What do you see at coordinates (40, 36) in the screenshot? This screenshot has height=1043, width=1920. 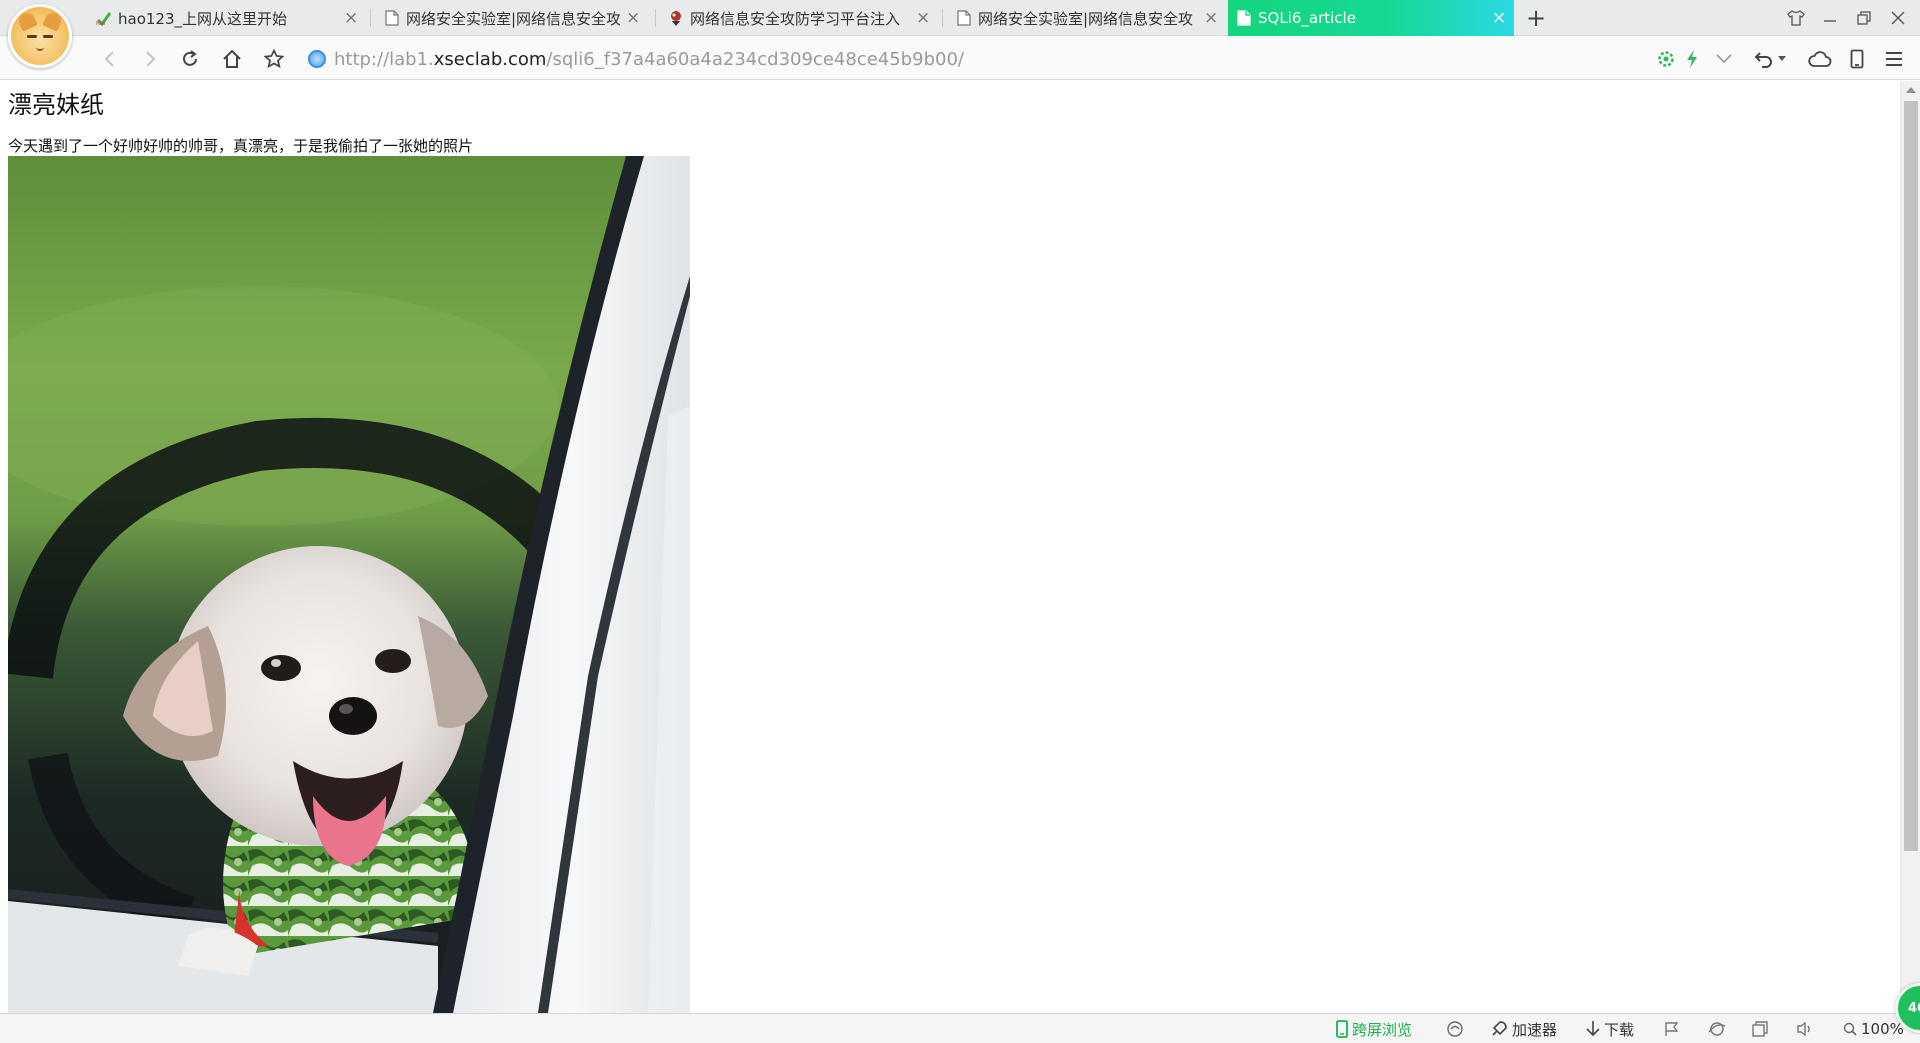 I see `user-avatar` at bounding box center [40, 36].